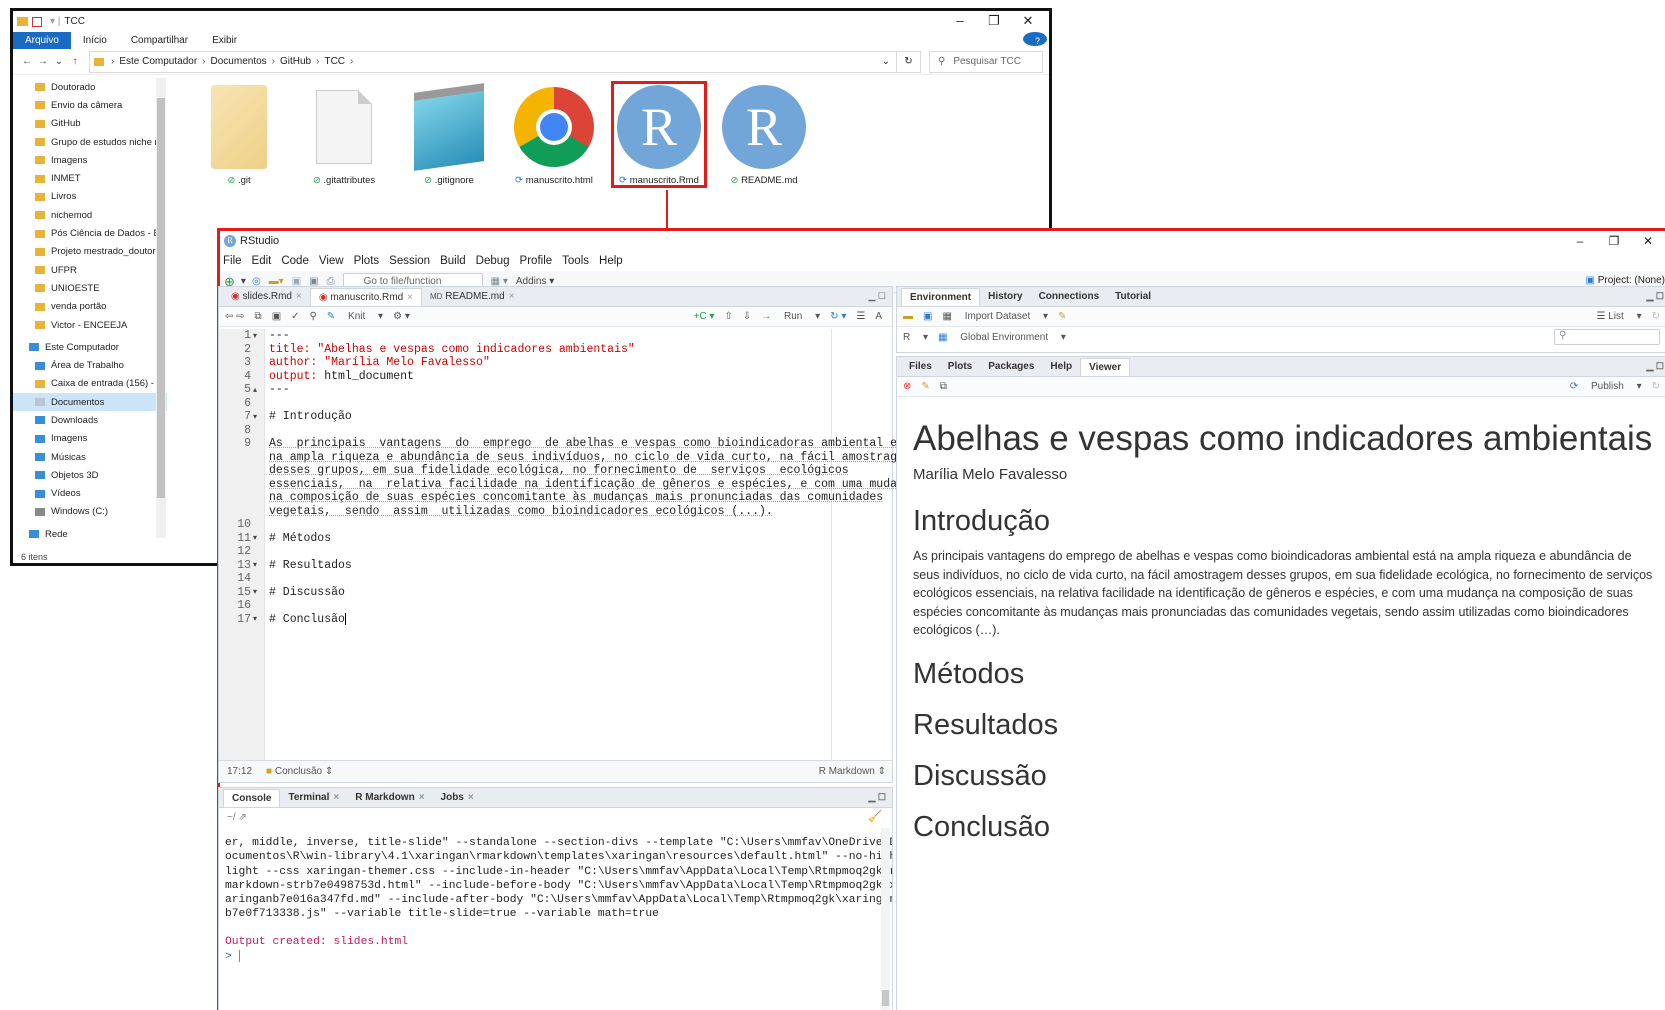 The image size is (1665, 1010). I want to click on save-icon: ▣, so click(276, 316).